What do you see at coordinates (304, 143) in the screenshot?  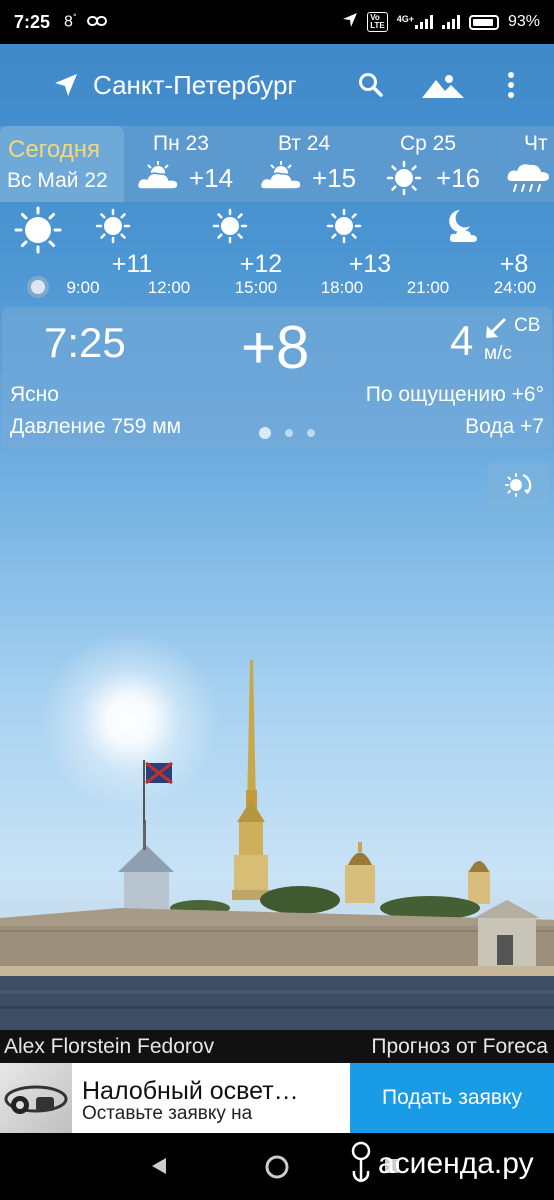 I see `day-name: Вт 24` at bounding box center [304, 143].